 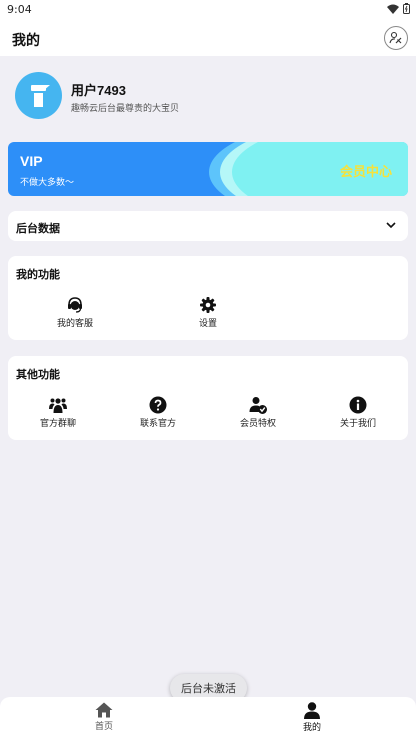 What do you see at coordinates (208, 226) in the screenshot?
I see `backend-data-row: 后台数据` at bounding box center [208, 226].